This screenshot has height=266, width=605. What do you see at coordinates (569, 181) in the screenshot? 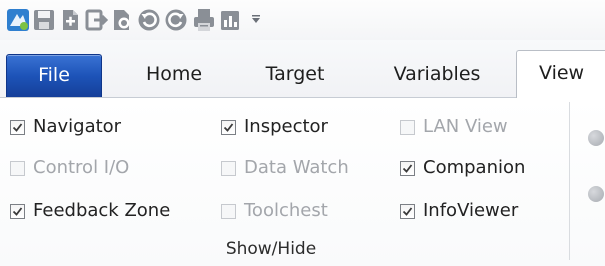
I see `group-divider` at bounding box center [569, 181].